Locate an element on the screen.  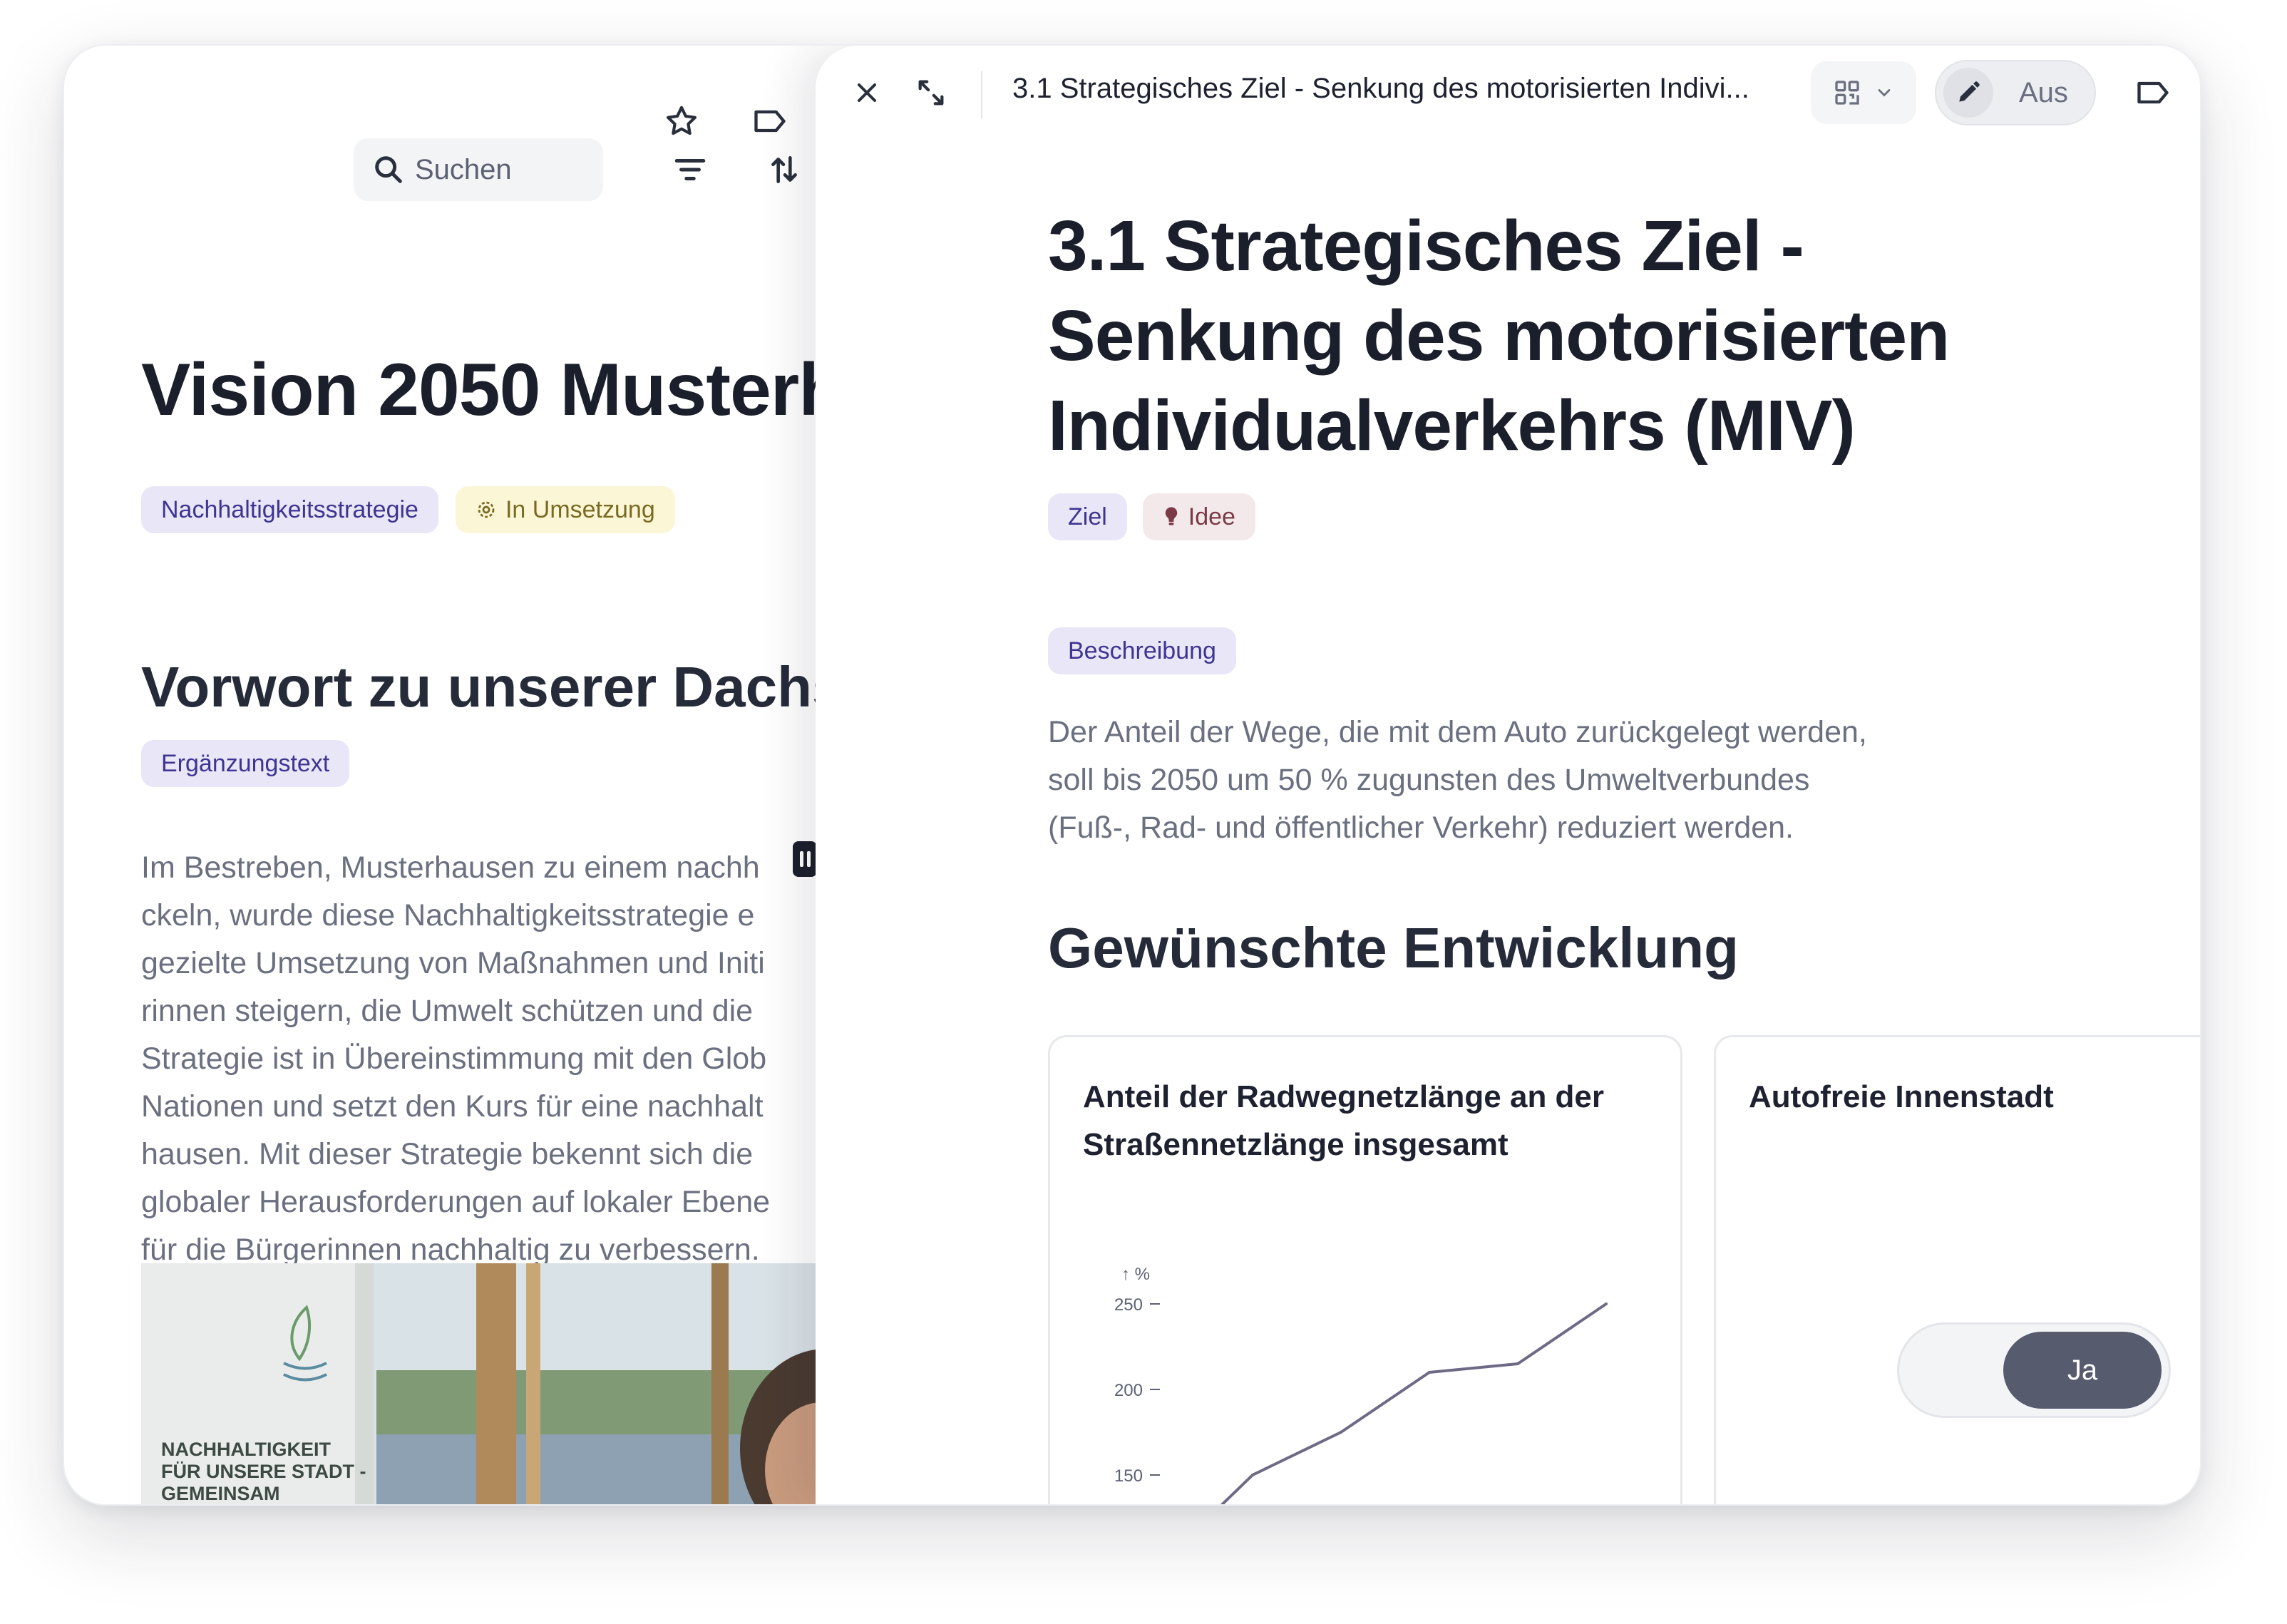
goal-title-line: Senkung des motorisierten is located at coordinates (1499, 336).